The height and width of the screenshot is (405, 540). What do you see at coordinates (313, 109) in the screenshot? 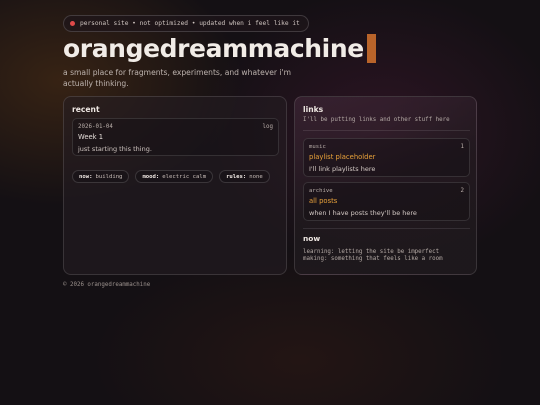
I see `links-heading: links` at bounding box center [313, 109].